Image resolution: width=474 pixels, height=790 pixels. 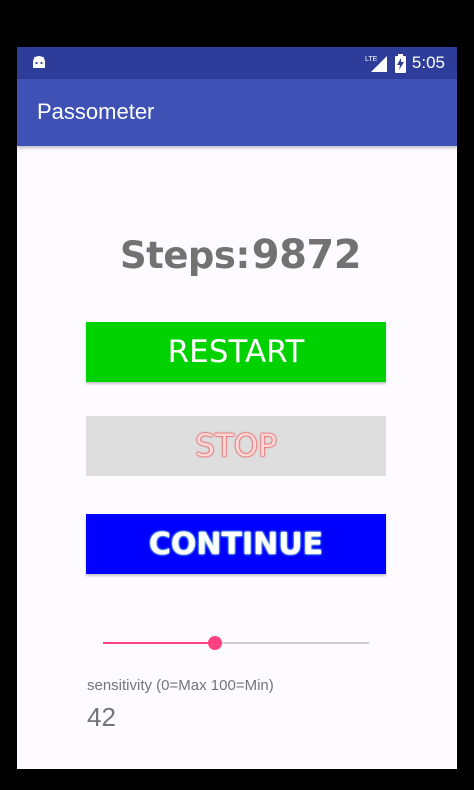 I want to click on status-bar: LTE 5:05, so click(x=237, y=63).